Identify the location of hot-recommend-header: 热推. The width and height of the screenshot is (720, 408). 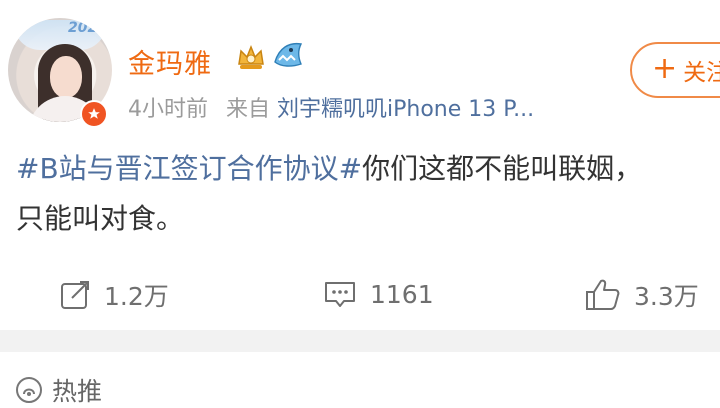
(58, 390).